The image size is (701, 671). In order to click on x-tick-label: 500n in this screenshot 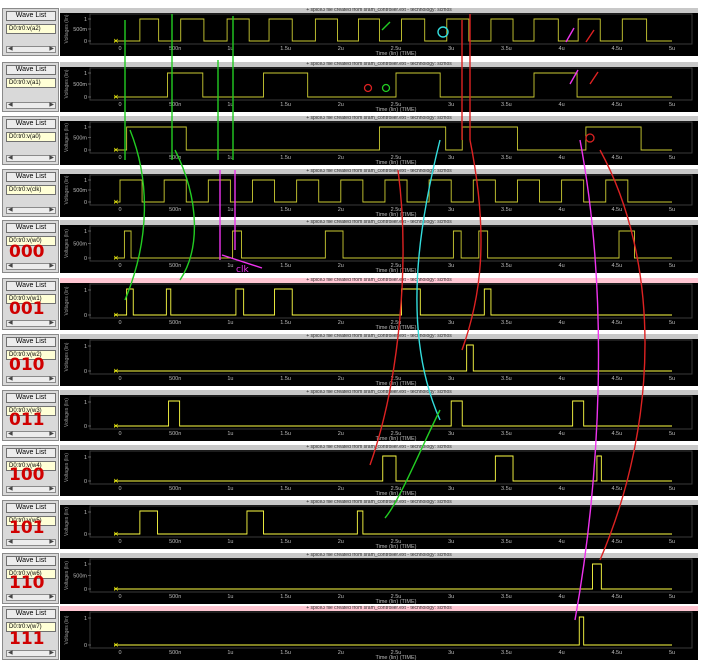, I will do `click(175, 210)`.